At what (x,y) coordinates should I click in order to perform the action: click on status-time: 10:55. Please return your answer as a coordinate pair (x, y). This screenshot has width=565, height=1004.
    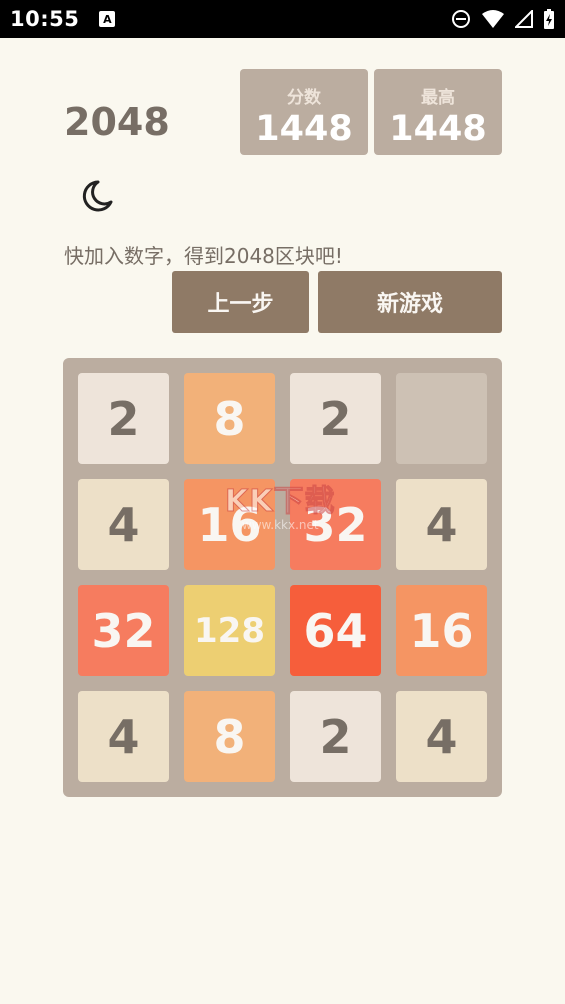
    Looking at the image, I should click on (45, 19).